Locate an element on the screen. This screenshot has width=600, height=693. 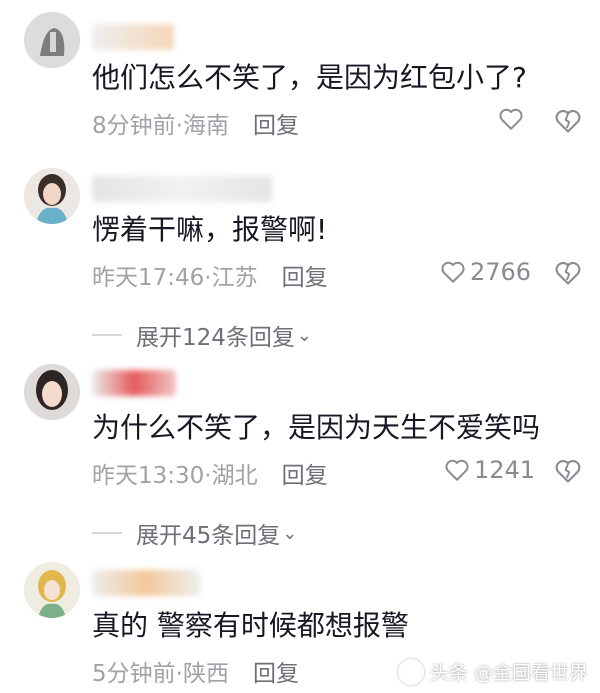
expand-replies-button: 展开124条回复 ⌄ is located at coordinates (202, 335).